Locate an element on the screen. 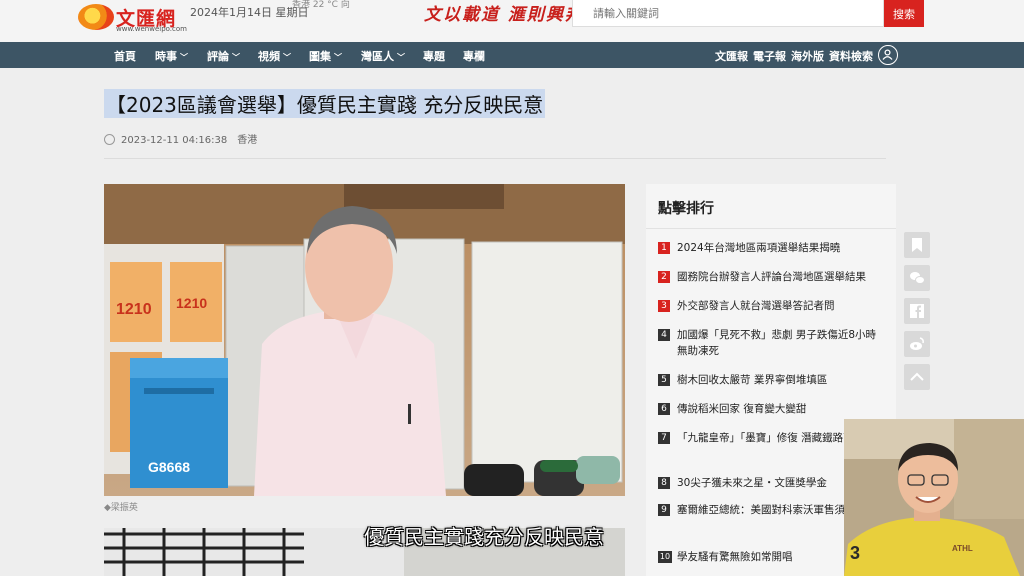 The height and width of the screenshot is (576, 1024). nav-link-archive: 資料檢索 is located at coordinates (851, 56).